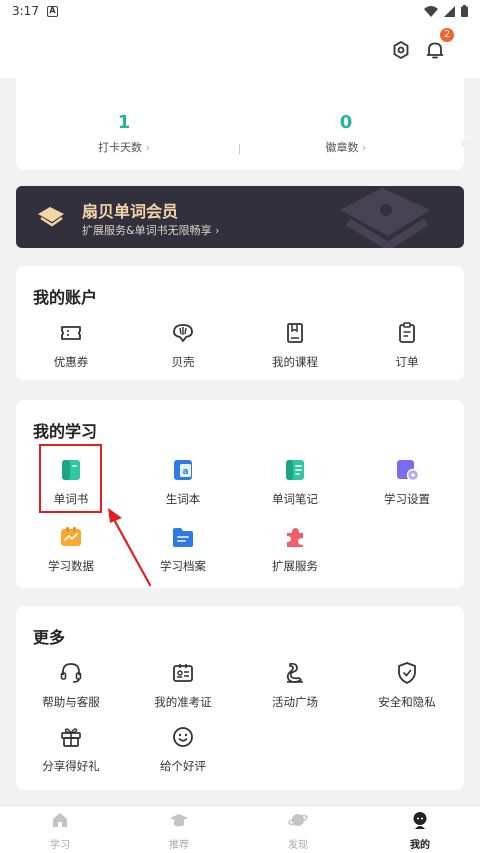  I want to click on tab-label: 推荐, so click(179, 845).